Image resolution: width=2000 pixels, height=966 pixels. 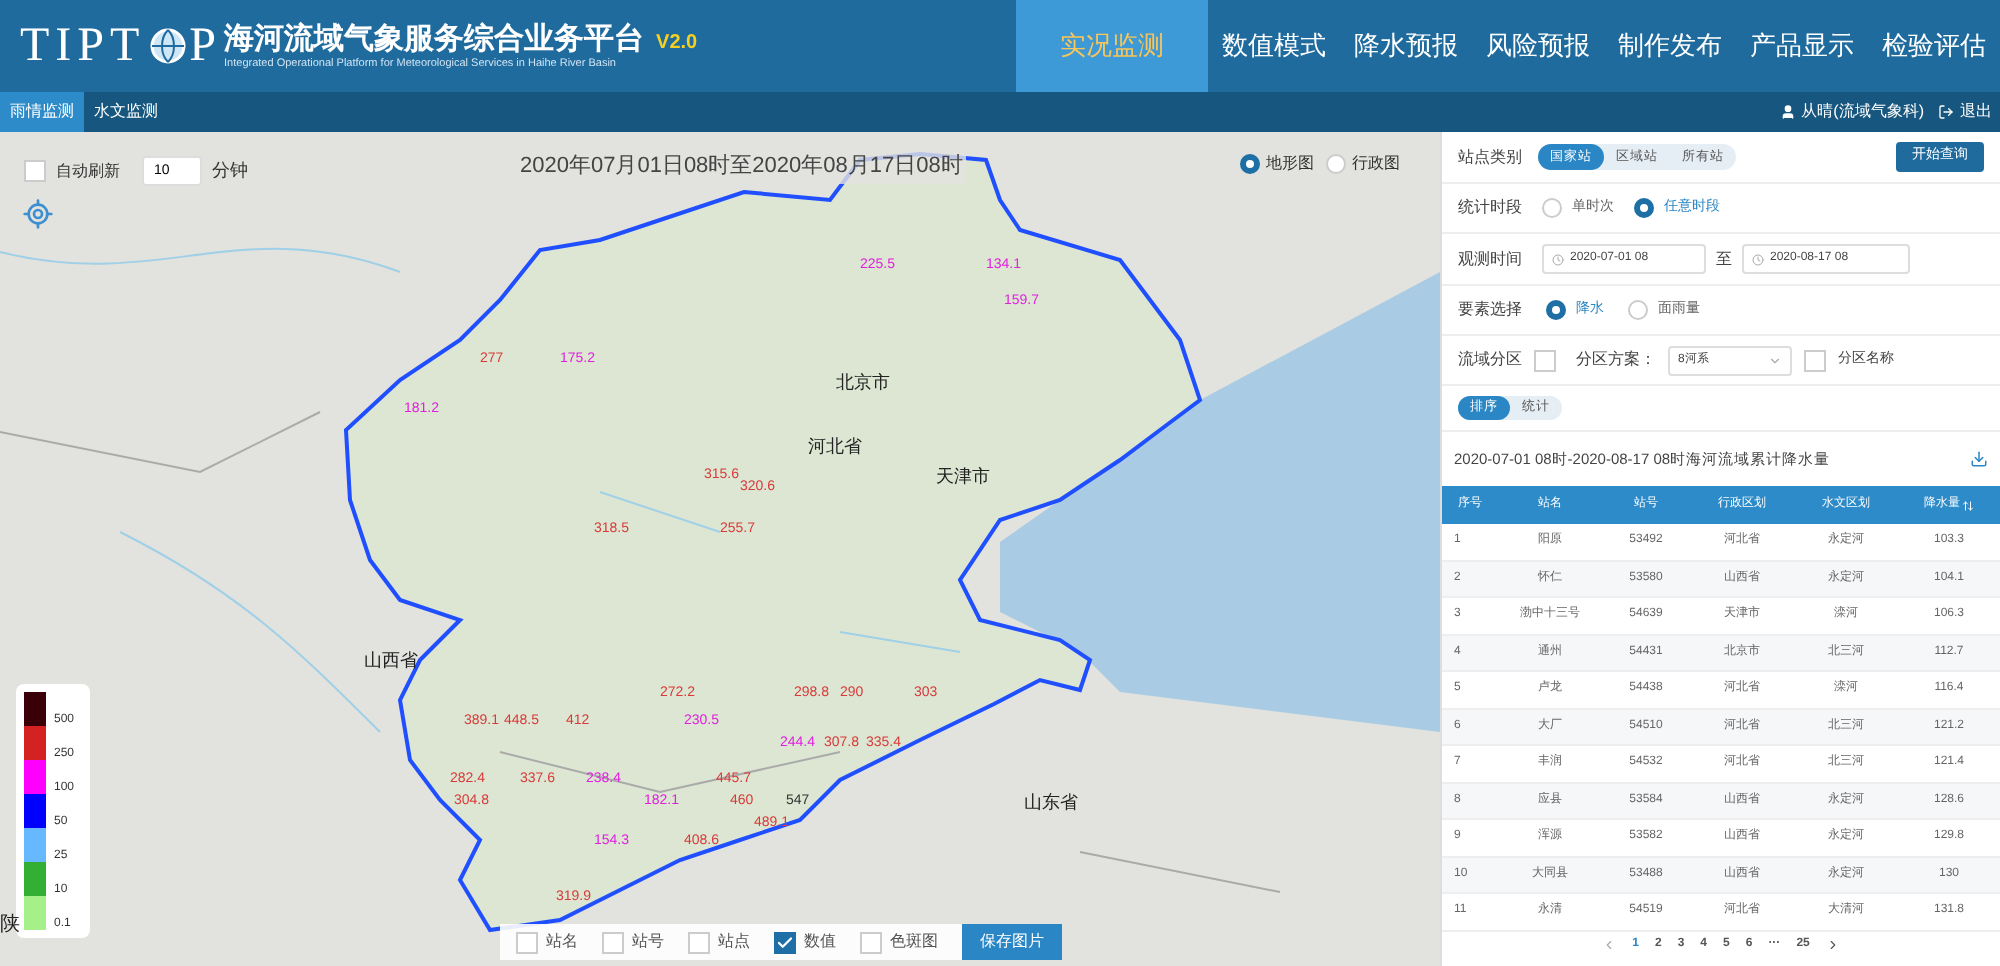 What do you see at coordinates (1787, 112) in the screenshot?
I see `user-icon` at bounding box center [1787, 112].